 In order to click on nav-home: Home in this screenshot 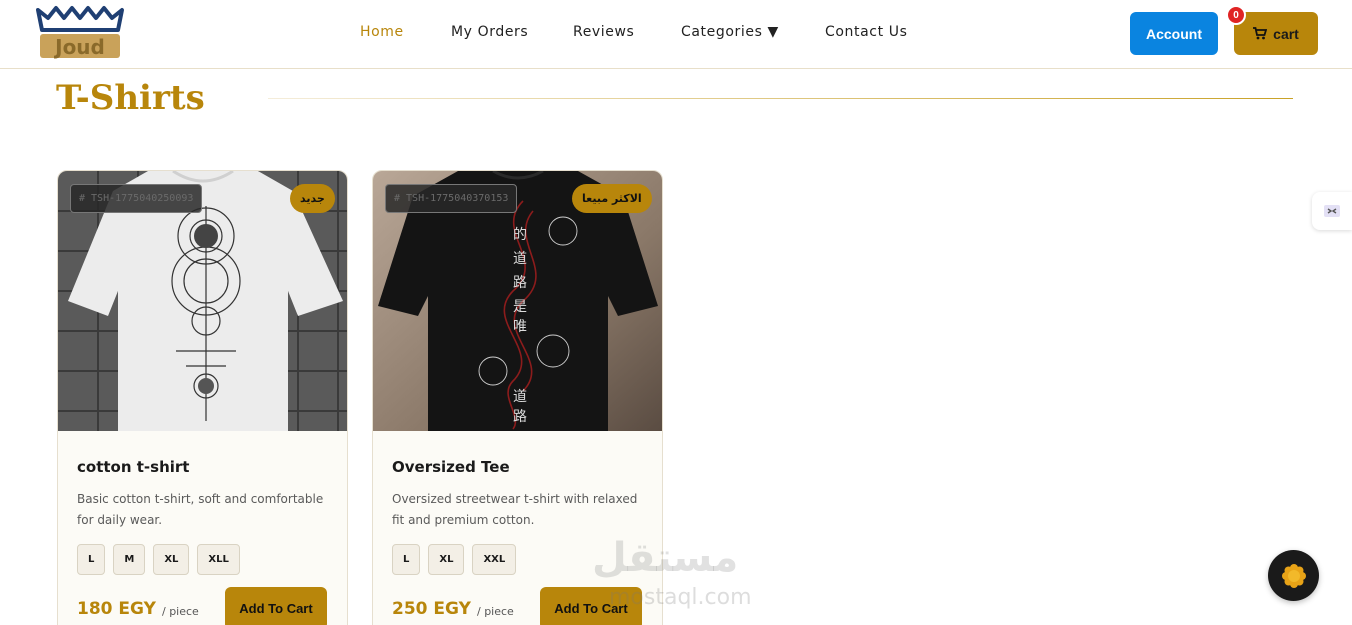, I will do `click(382, 32)`.